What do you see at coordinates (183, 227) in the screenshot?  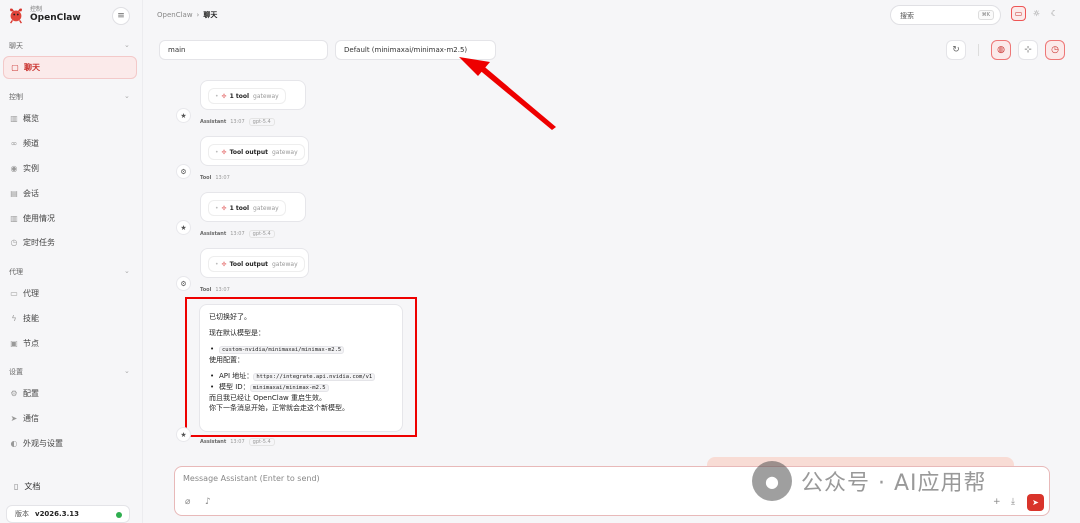 I see `star-icon: ★` at bounding box center [183, 227].